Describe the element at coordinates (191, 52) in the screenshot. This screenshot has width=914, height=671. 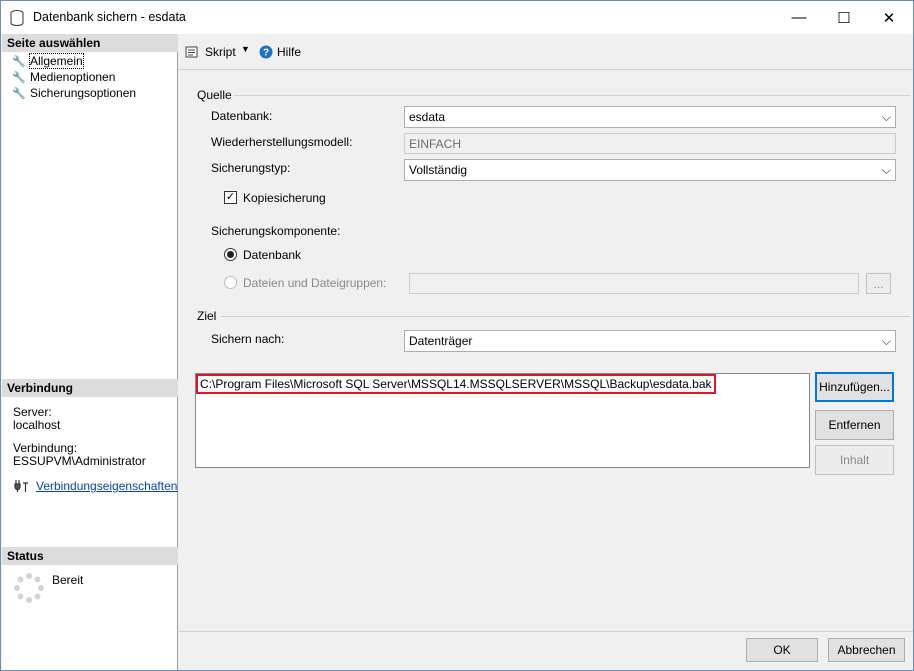
I see `script-icon` at that location.